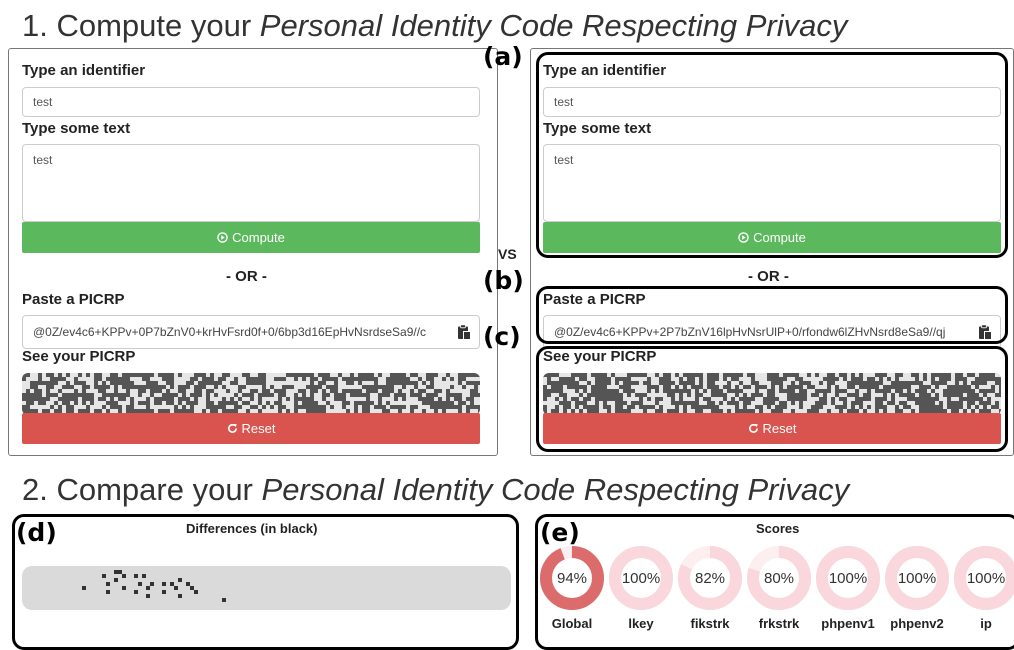 This screenshot has height=650, width=1014. I want to click on left-or-text: - OR -, so click(246, 276).